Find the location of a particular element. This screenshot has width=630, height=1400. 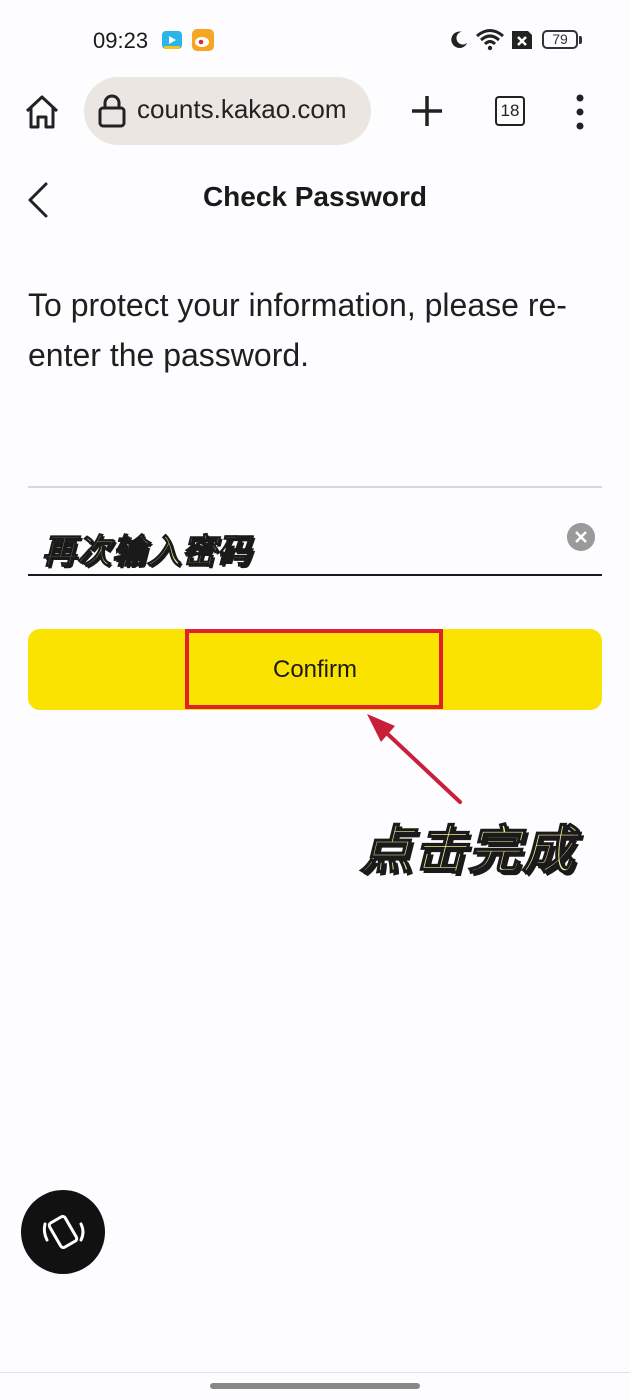

password-input: 再次输入密码 is located at coordinates (315, 543).